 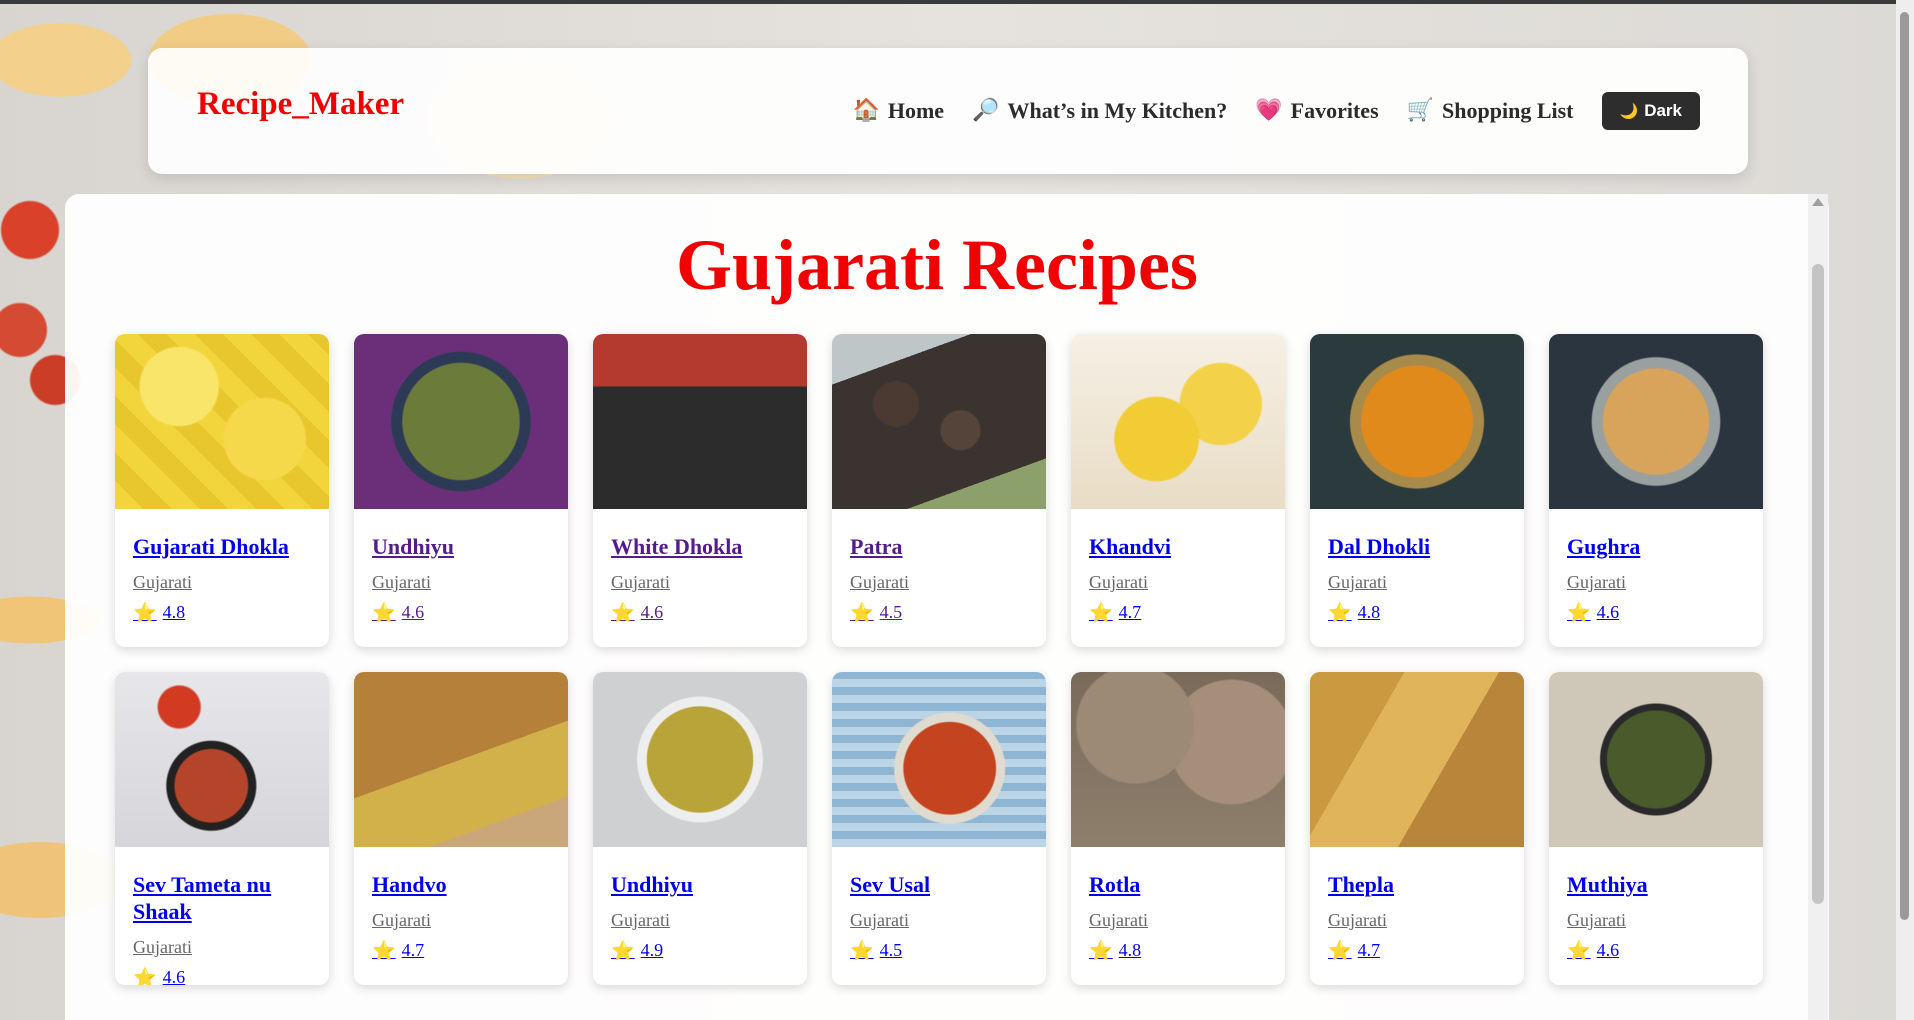 I want to click on recipe-name-link: Muthiya, so click(x=1656, y=884).